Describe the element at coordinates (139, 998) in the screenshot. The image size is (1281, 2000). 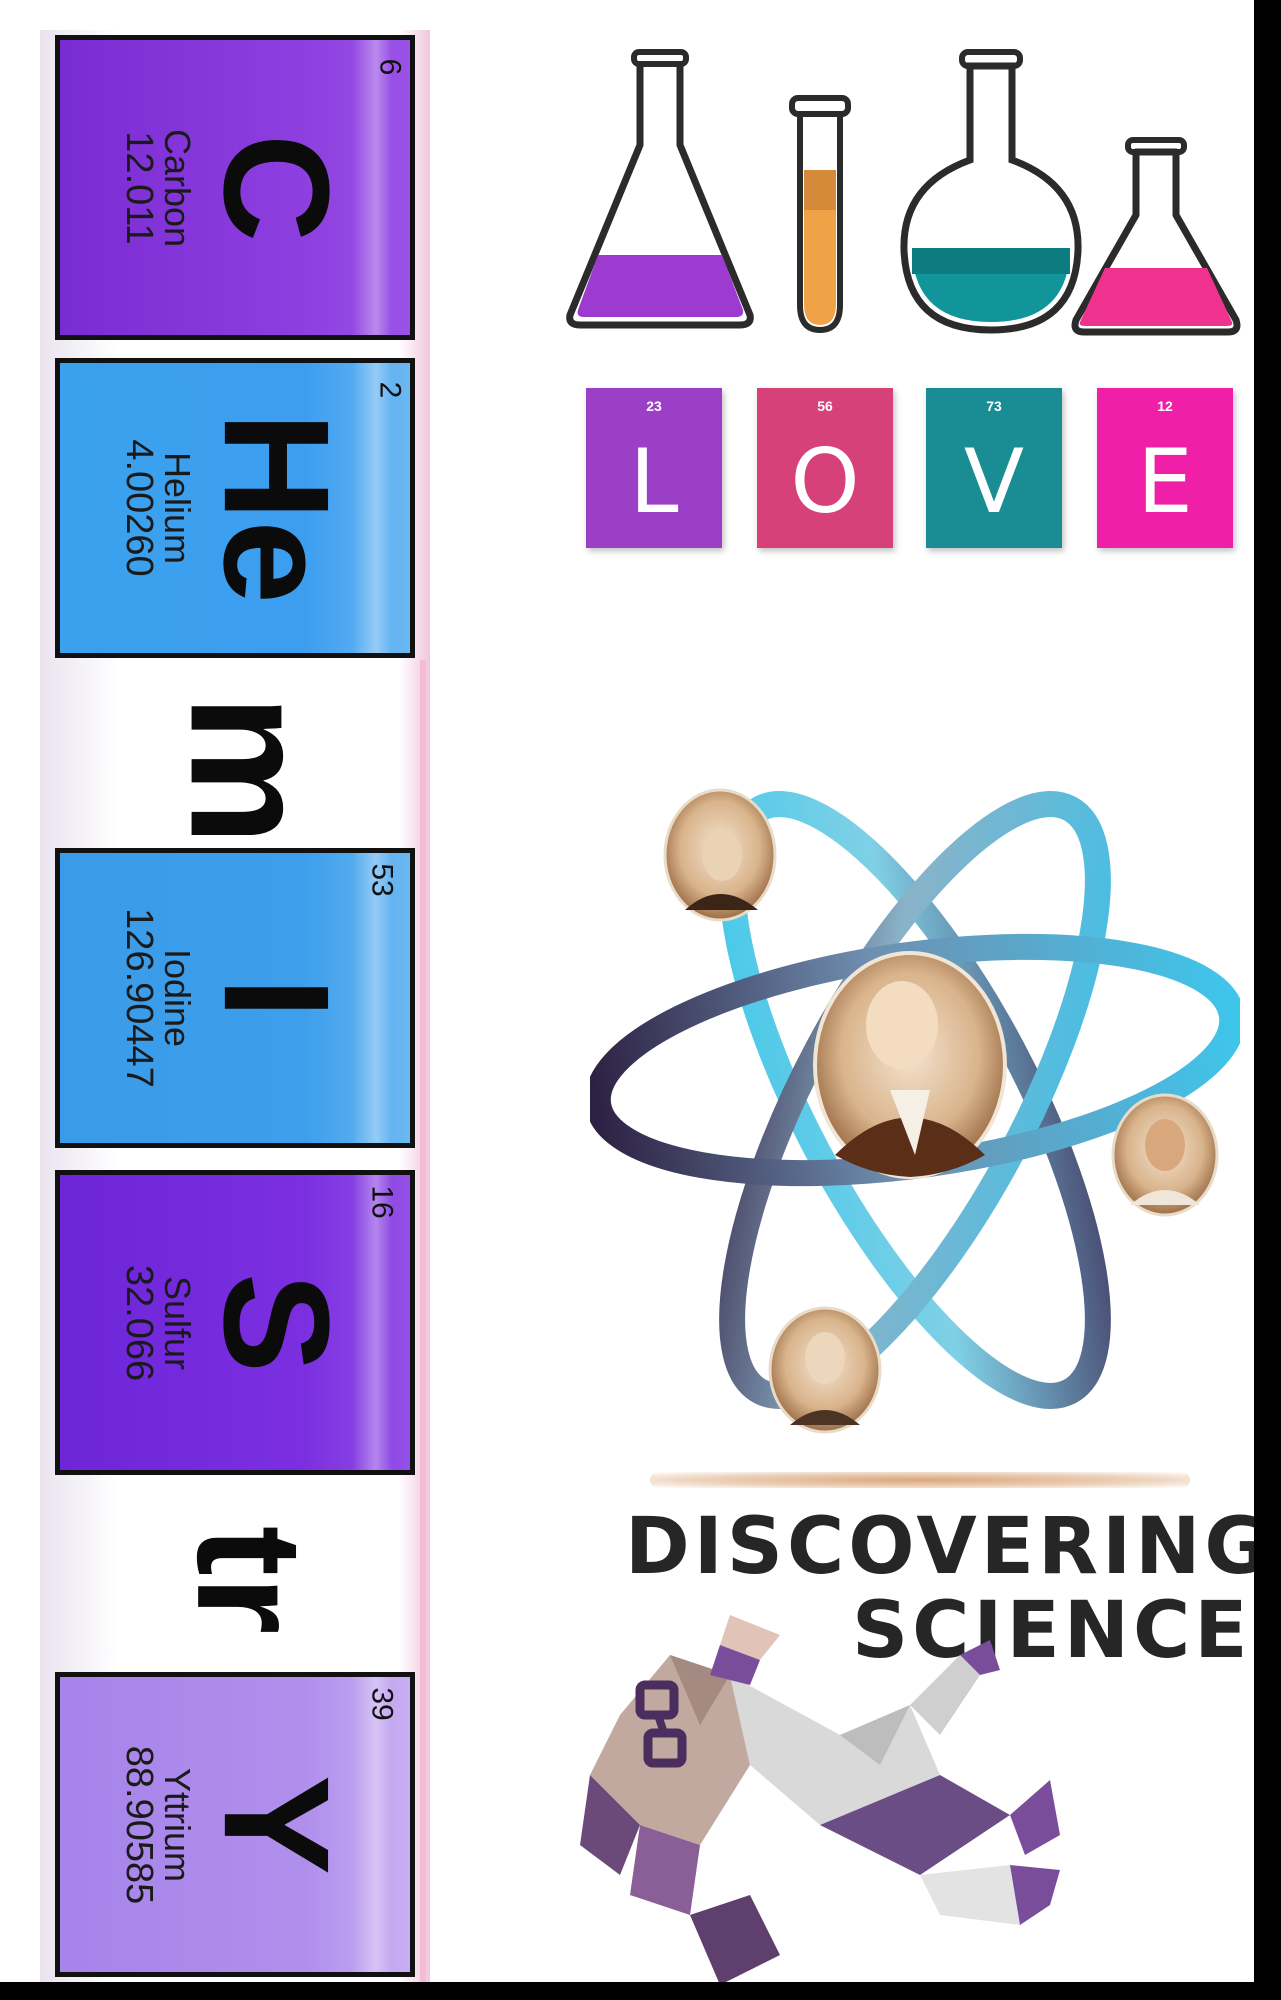
I see `atomic-mass: 126.90447` at that location.